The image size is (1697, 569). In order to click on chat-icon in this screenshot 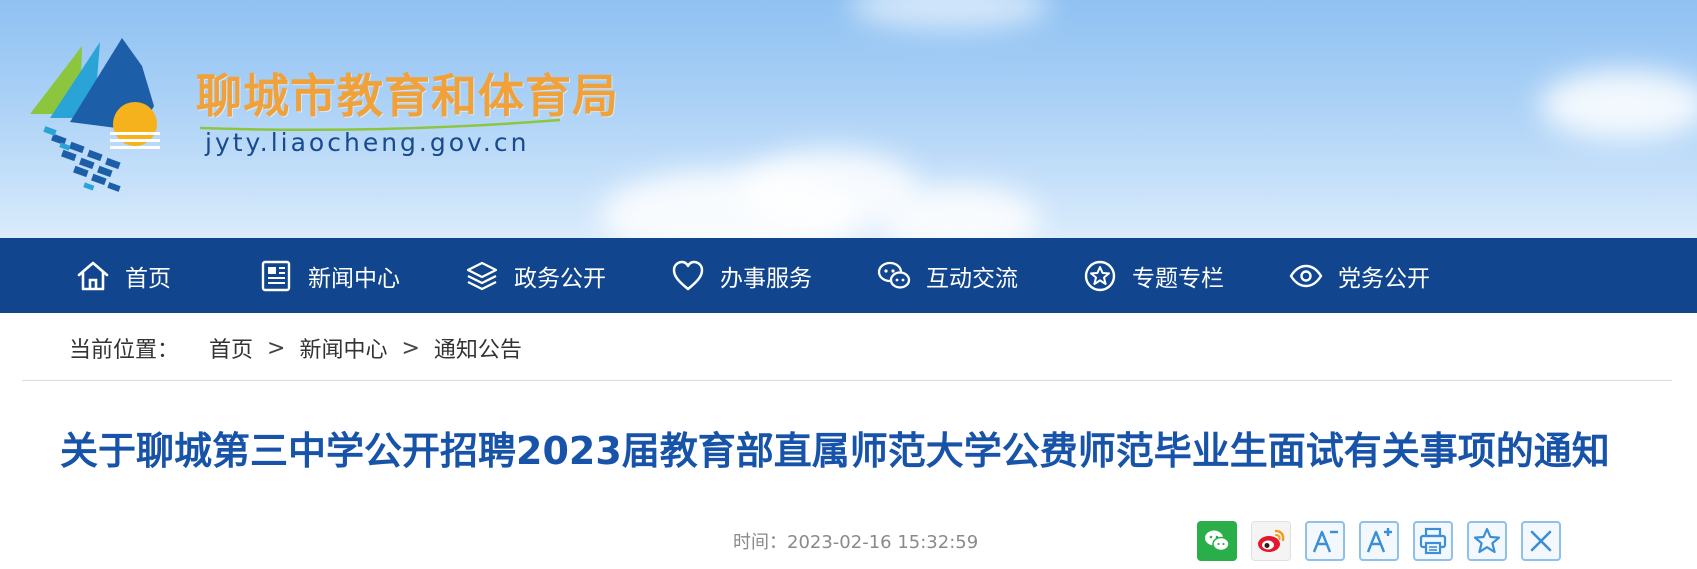, I will do `click(894, 275)`.